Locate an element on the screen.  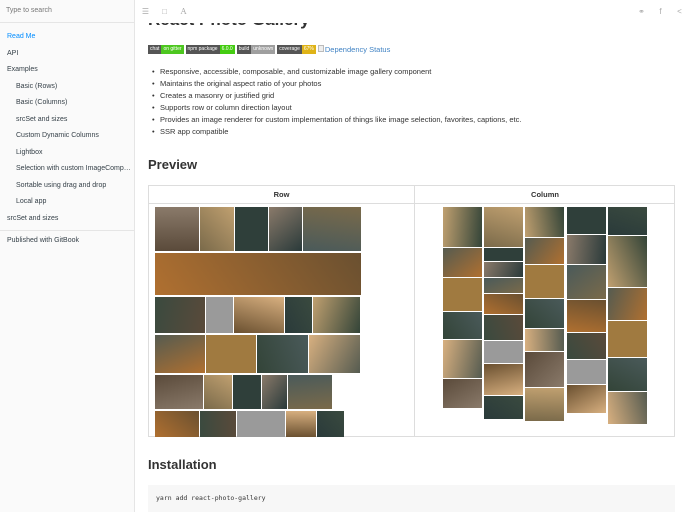
top-header: ☰ □ A ⚭ f < is located at coordinates (411, 11).